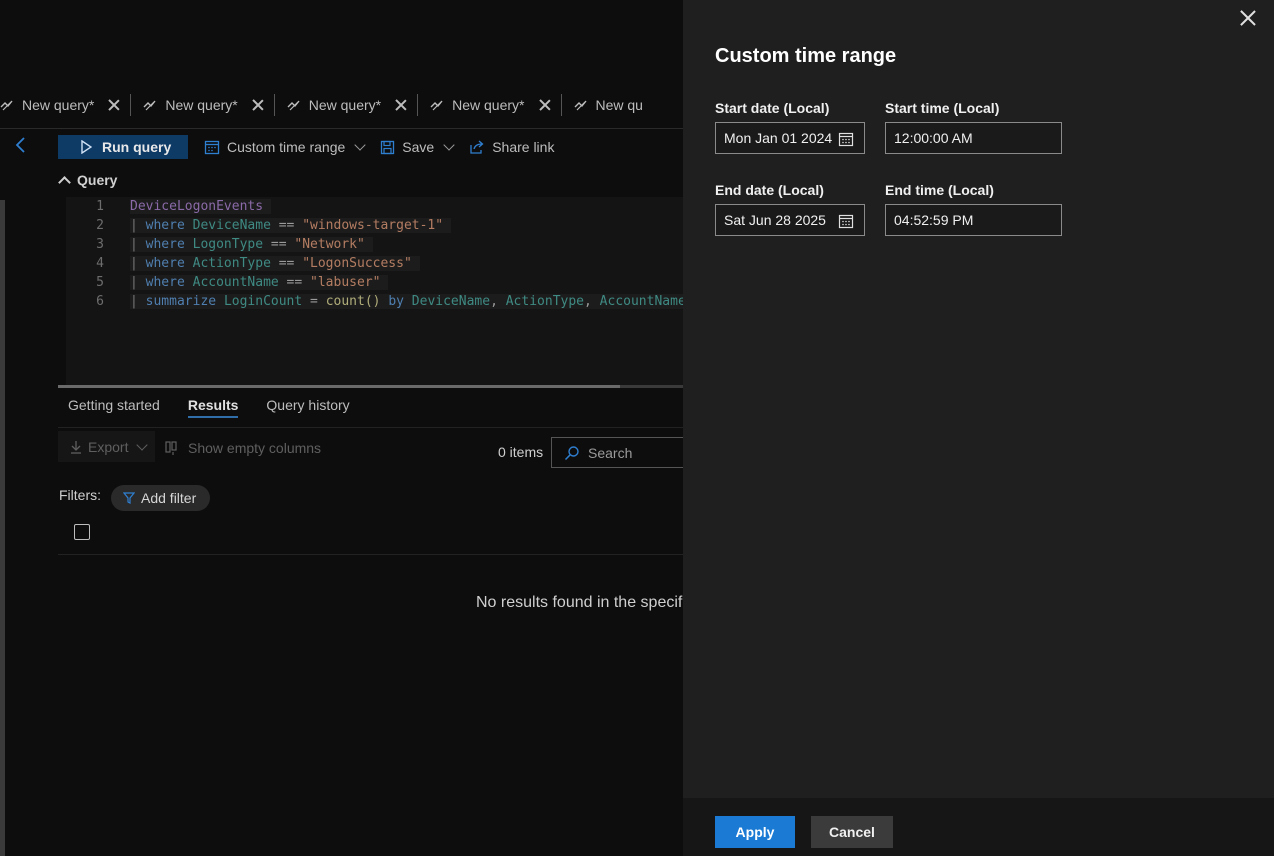  I want to click on code-text: | where DeviceName == "windows-target-1", so click(291, 225).